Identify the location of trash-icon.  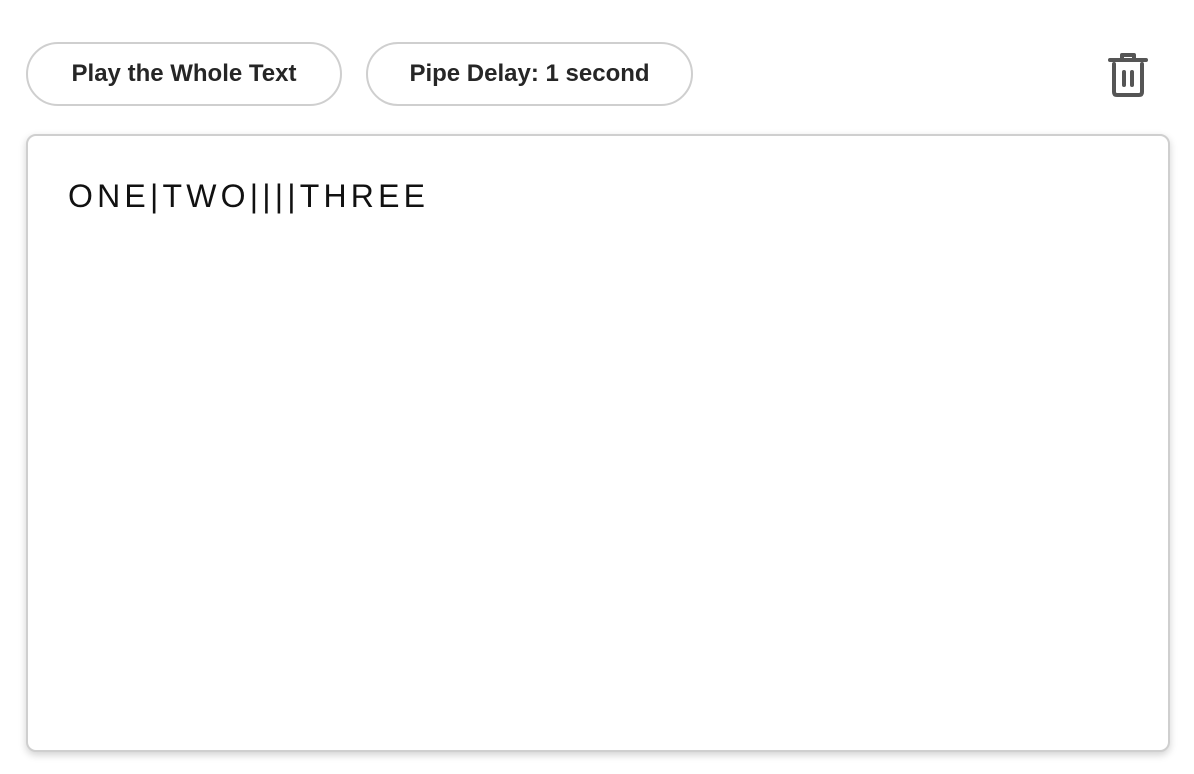
(1128, 75).